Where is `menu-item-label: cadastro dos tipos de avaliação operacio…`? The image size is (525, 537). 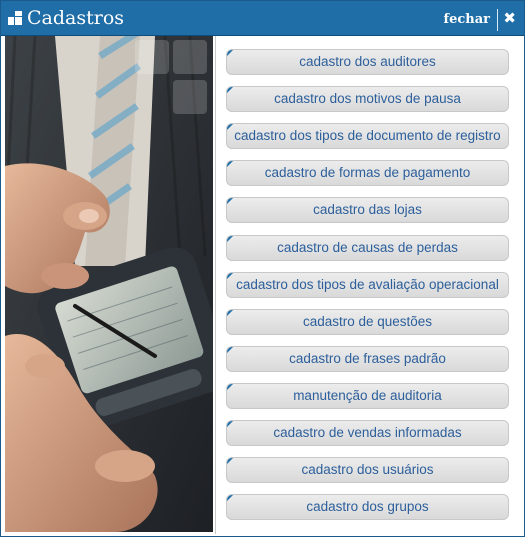 menu-item-label: cadastro dos tipos de avaliação operacio… is located at coordinates (367, 284).